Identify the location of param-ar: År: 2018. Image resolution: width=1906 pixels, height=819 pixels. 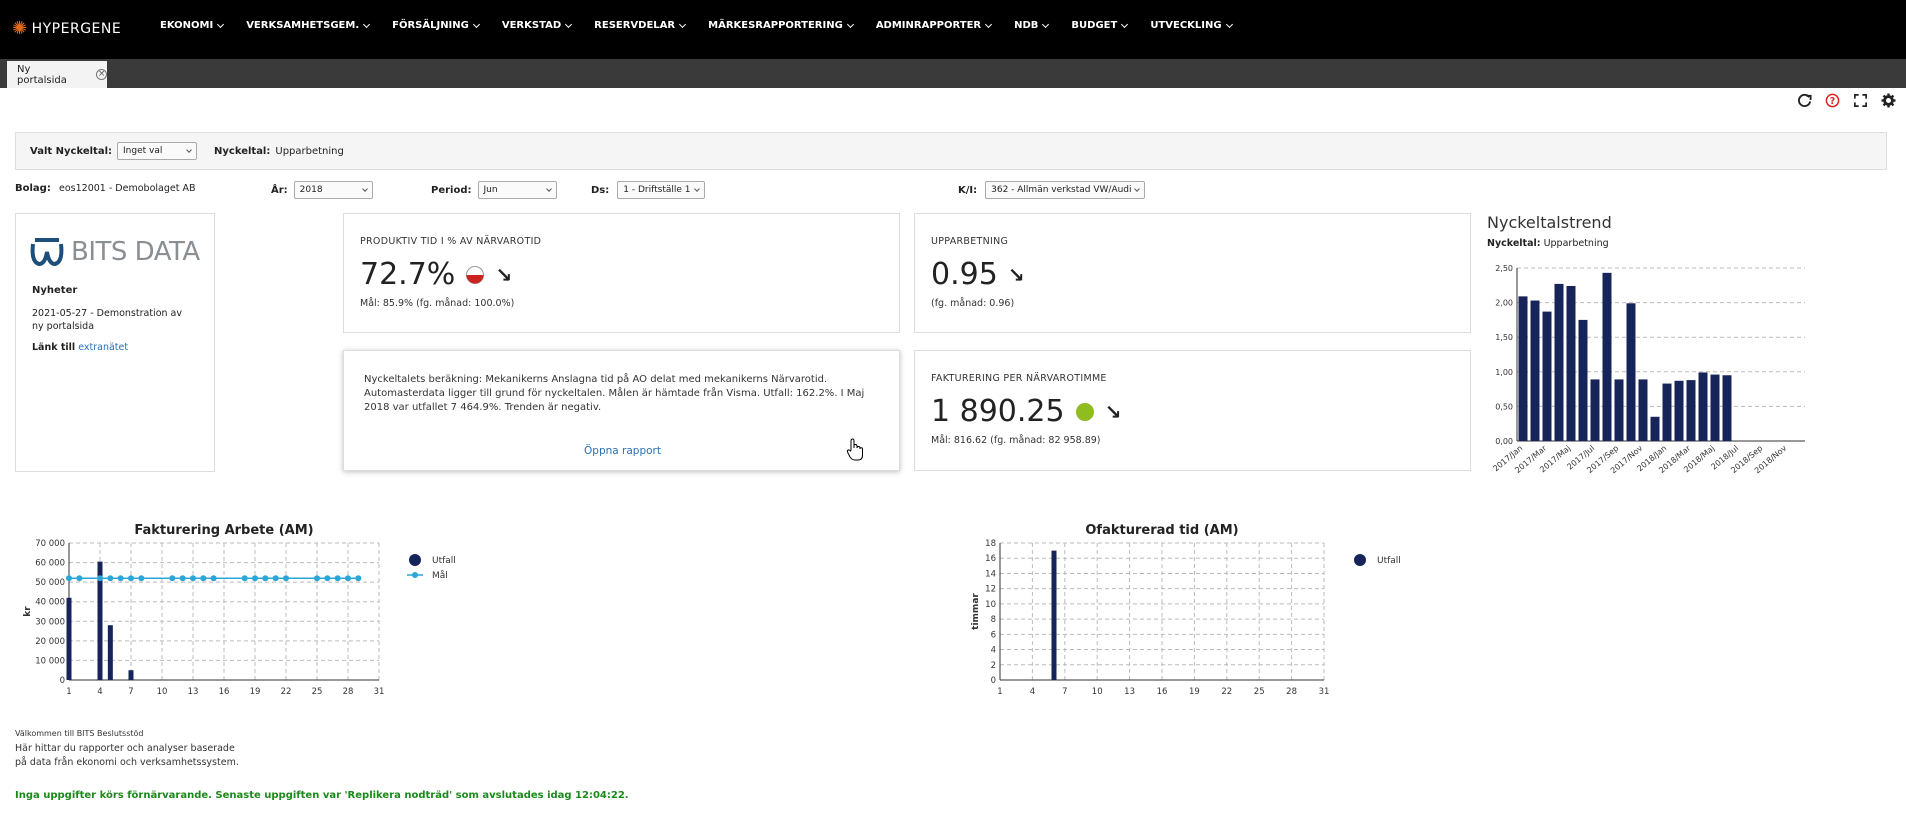
(322, 190).